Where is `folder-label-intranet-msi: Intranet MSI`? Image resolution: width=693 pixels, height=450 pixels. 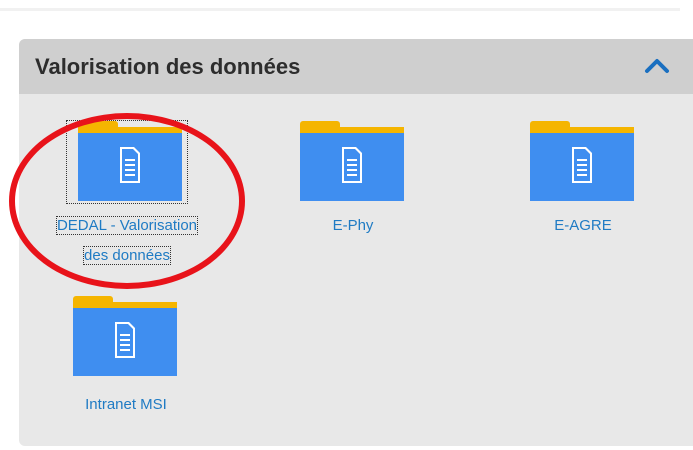 folder-label-intranet-msi: Intranet MSI is located at coordinates (126, 405).